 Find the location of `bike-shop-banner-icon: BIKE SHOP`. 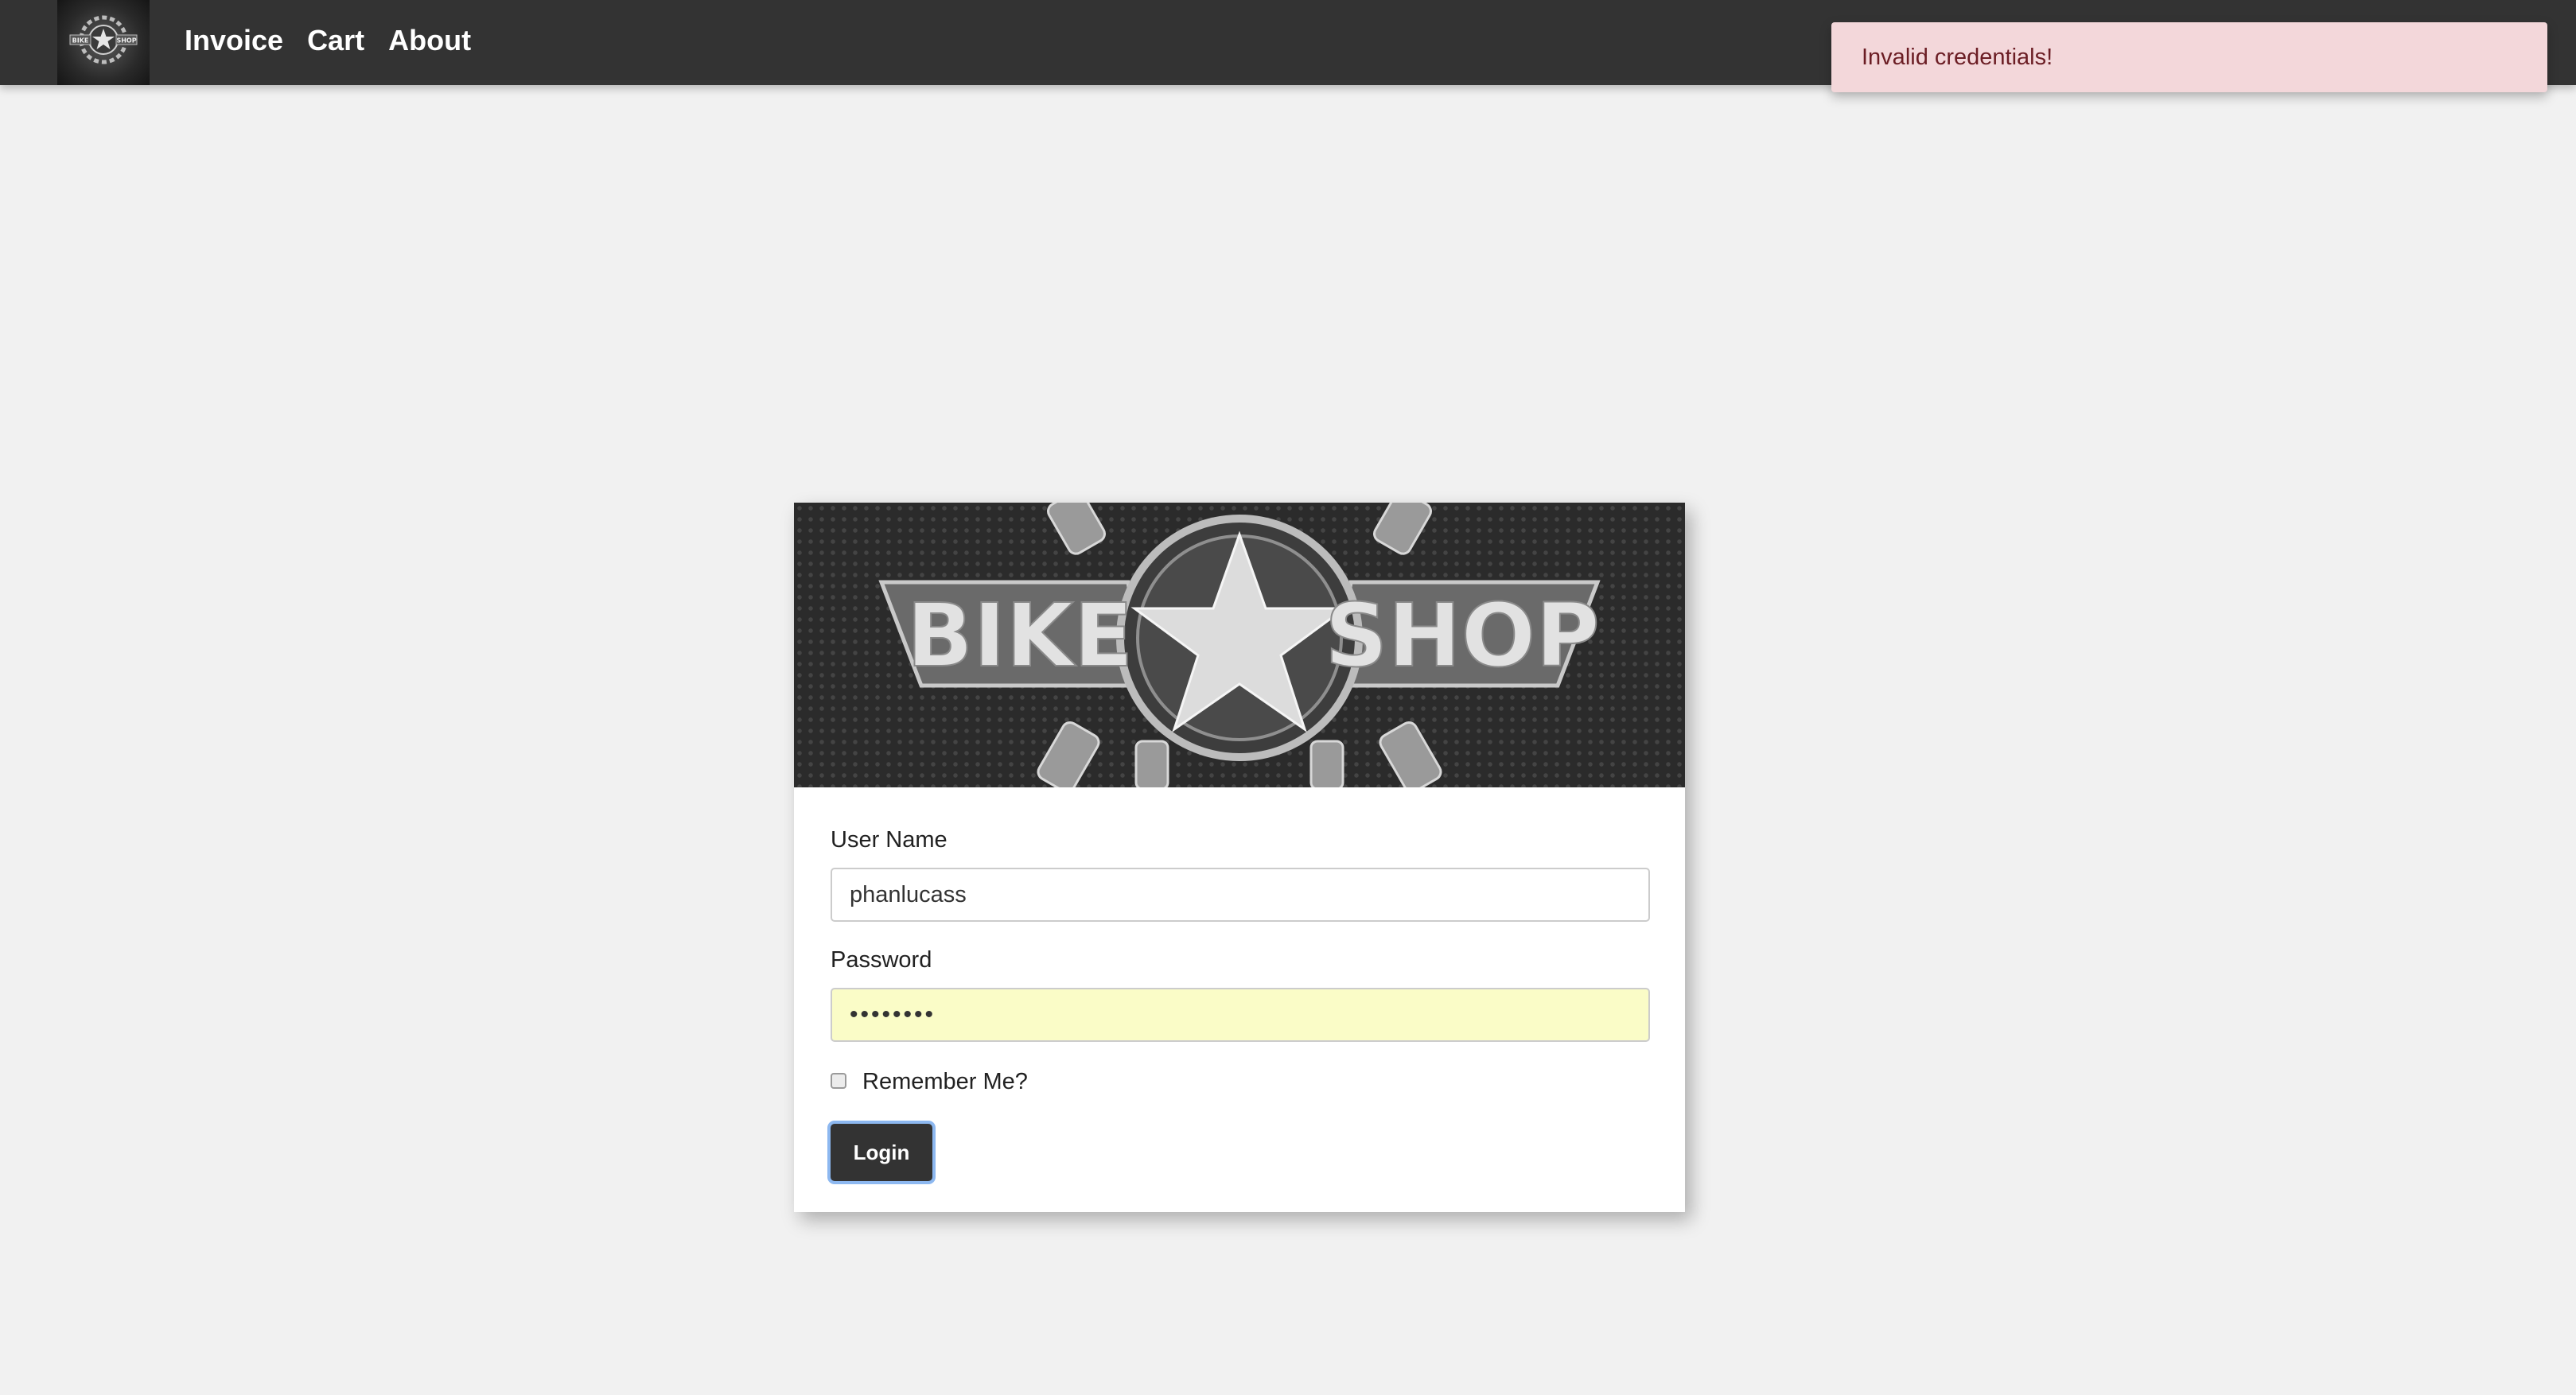

bike-shop-banner-icon: BIKE SHOP is located at coordinates (1240, 645).